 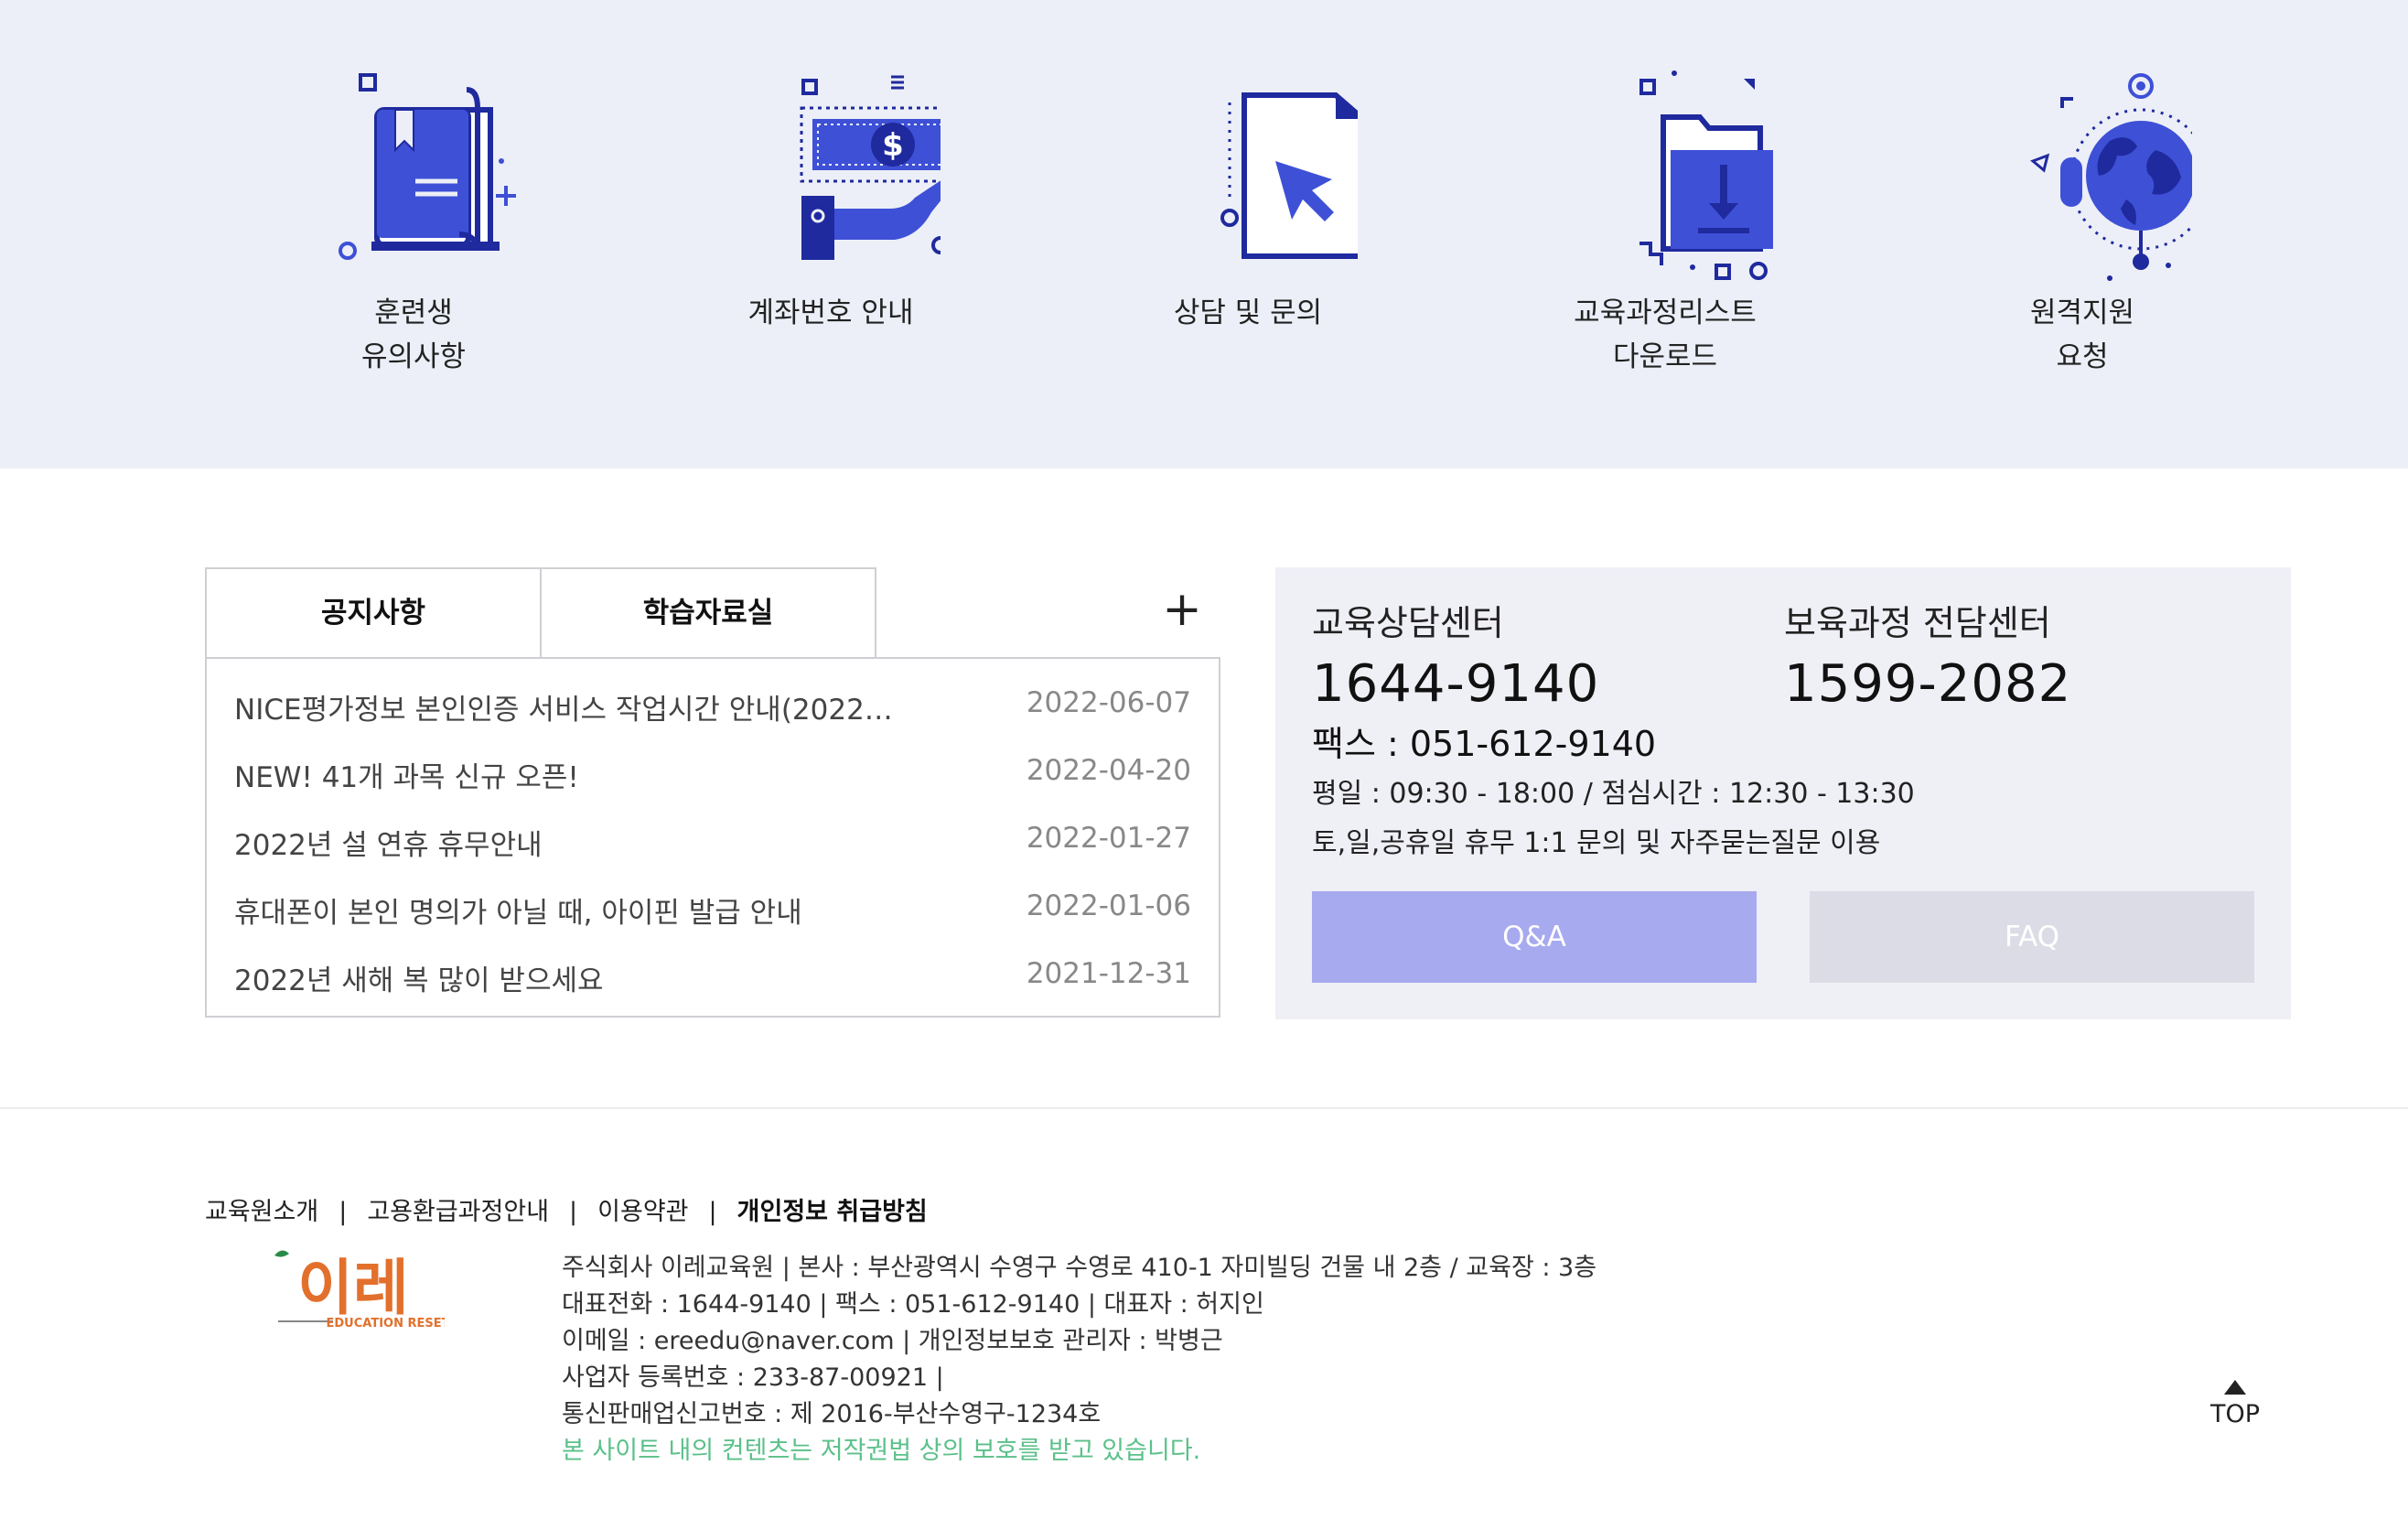 I want to click on quick-menu-label: 훈련생 유의사항, so click(x=413, y=334).